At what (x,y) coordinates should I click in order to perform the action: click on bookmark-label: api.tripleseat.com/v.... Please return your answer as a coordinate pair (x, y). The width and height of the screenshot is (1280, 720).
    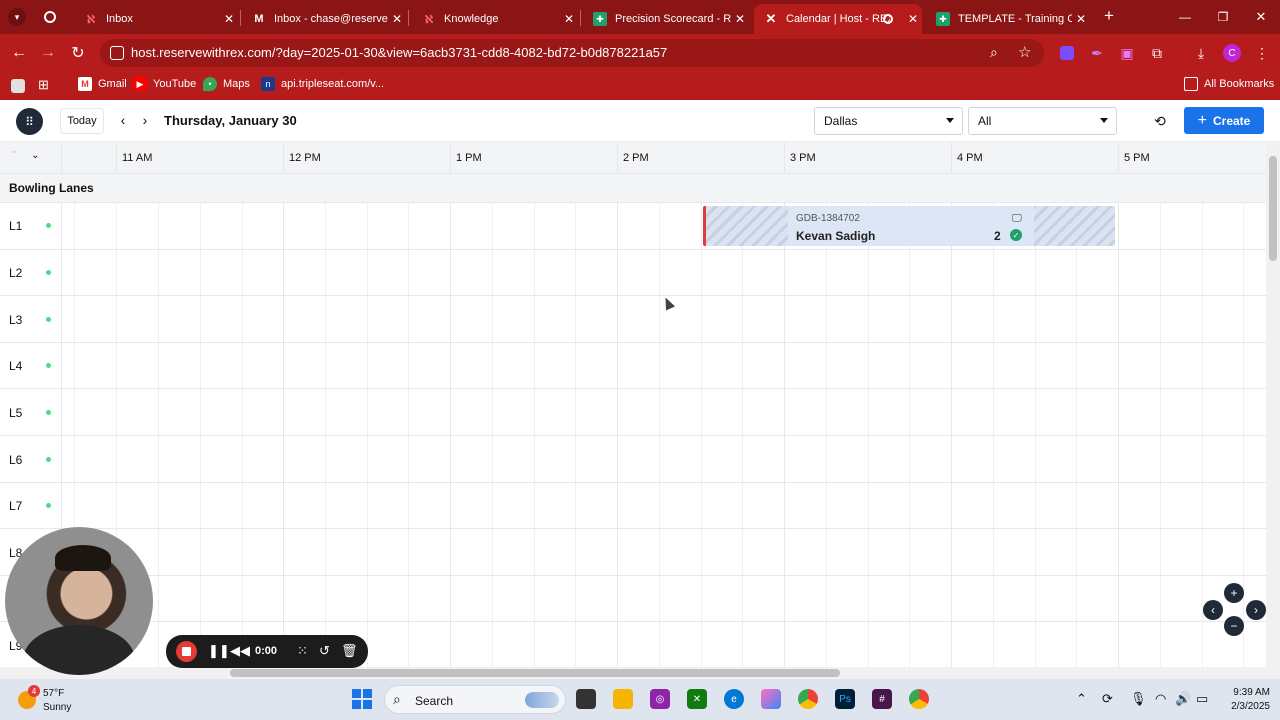
    Looking at the image, I should click on (333, 84).